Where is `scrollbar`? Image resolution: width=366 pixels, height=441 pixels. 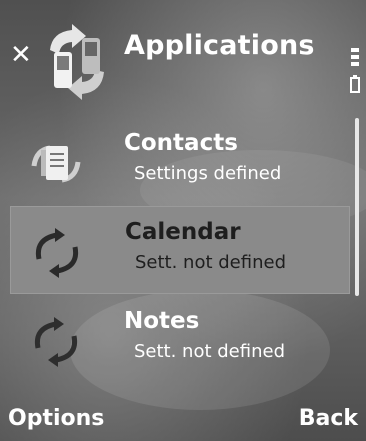 scrollbar is located at coordinates (357, 207).